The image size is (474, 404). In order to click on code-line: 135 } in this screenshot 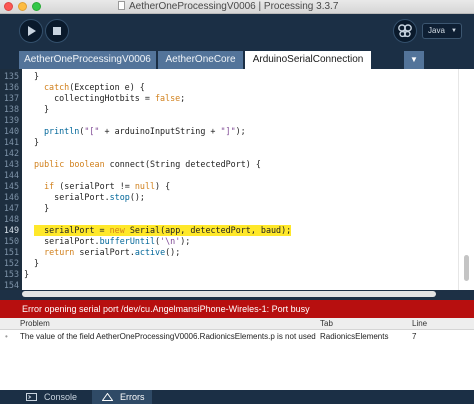, I will do `click(21, 76)`.